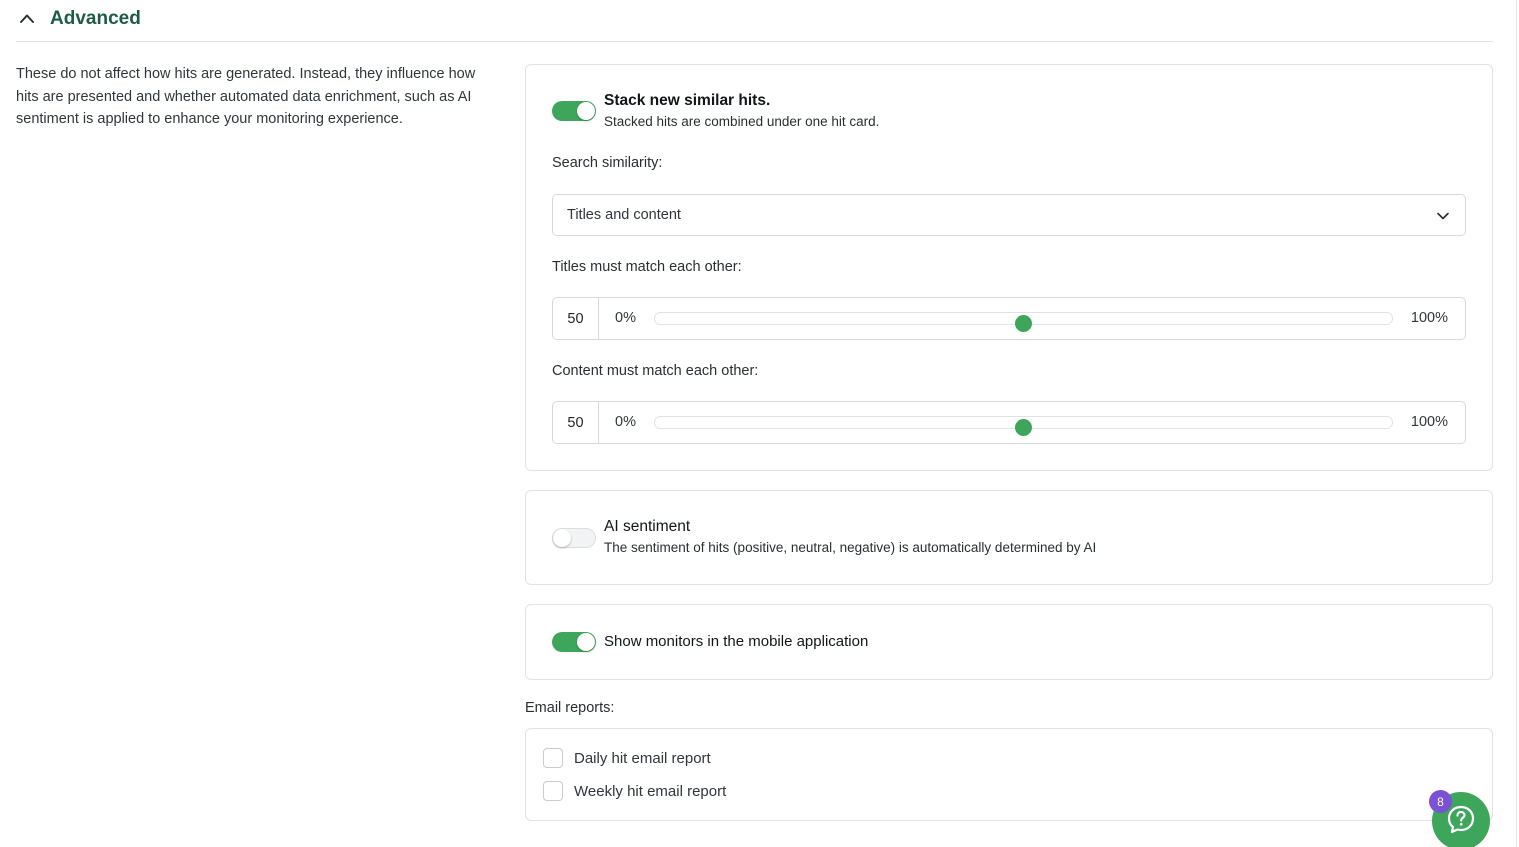 The width and height of the screenshot is (1519, 847). I want to click on daily-report-option: Daily hit email report, so click(627, 758).